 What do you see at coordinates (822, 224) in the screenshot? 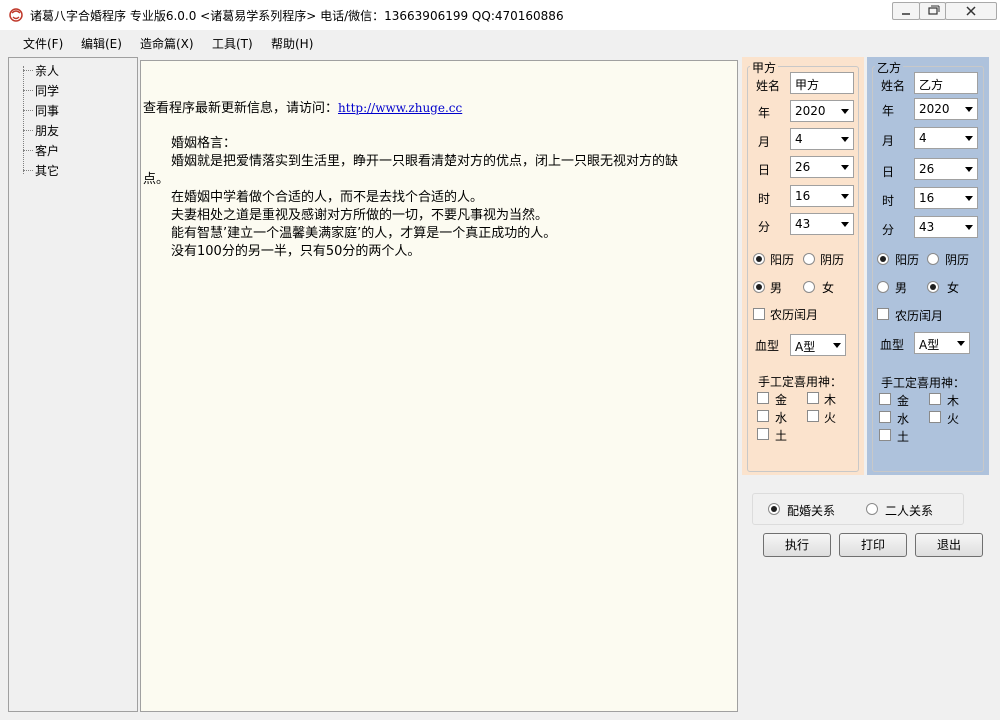
I see `party-a-minute-select: 43` at bounding box center [822, 224].